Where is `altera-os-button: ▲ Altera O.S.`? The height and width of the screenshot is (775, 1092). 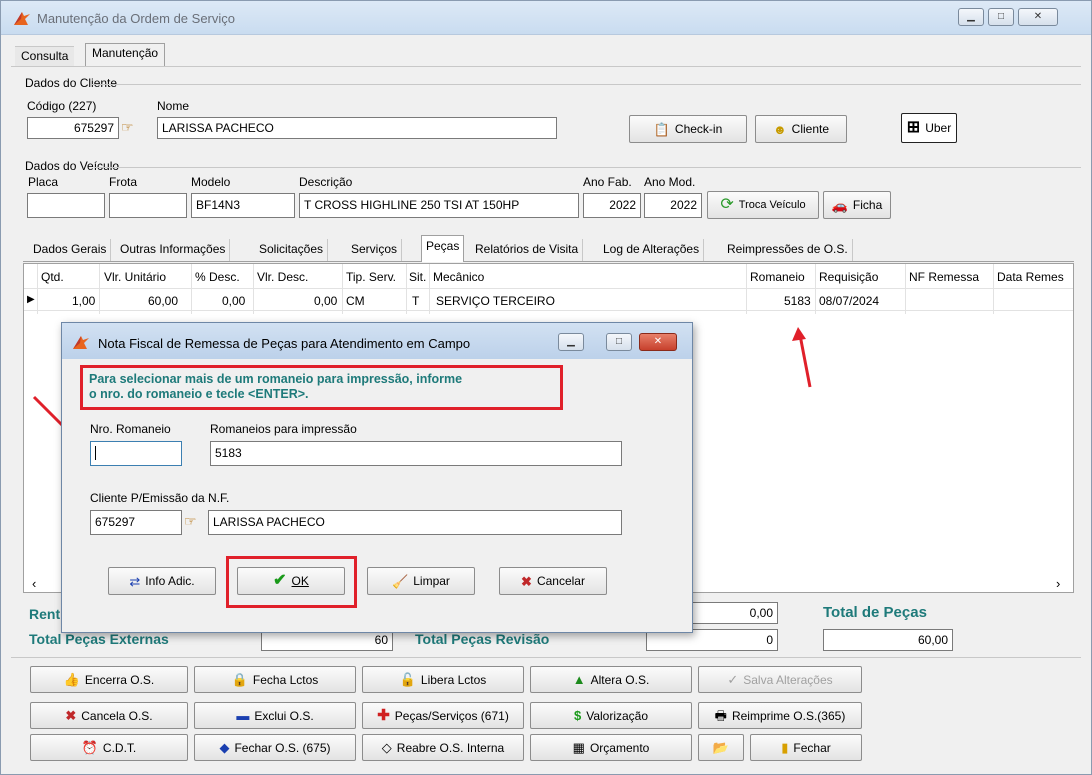 altera-os-button: ▲ Altera O.S. is located at coordinates (611, 679).